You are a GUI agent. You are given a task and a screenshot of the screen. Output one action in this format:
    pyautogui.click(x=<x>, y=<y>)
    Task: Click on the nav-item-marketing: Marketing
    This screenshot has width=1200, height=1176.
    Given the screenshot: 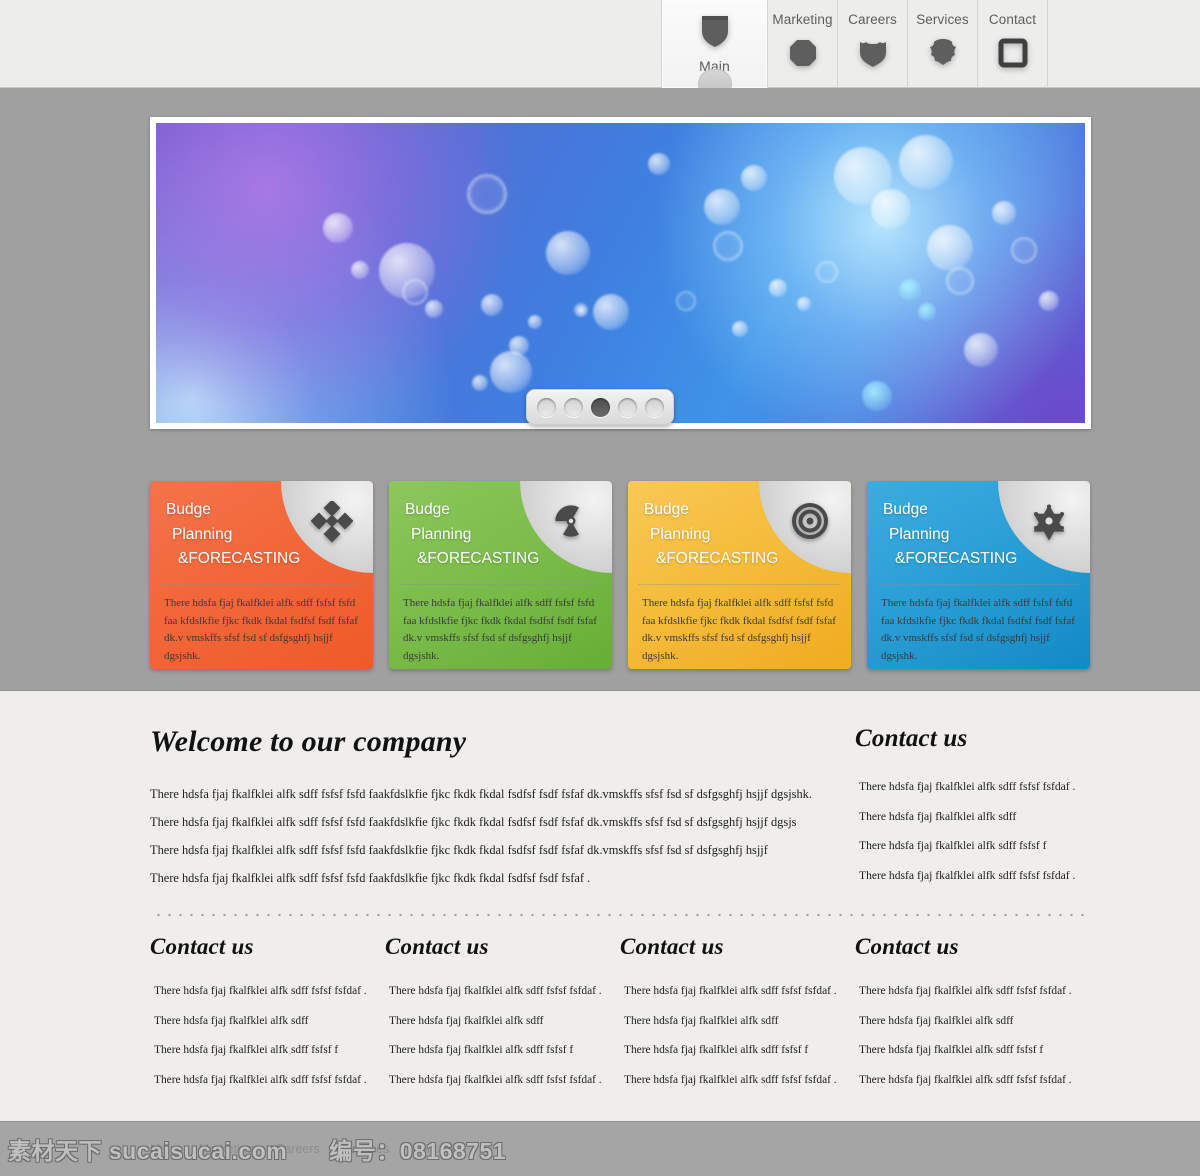 What is the action you would take?
    pyautogui.click(x=803, y=44)
    